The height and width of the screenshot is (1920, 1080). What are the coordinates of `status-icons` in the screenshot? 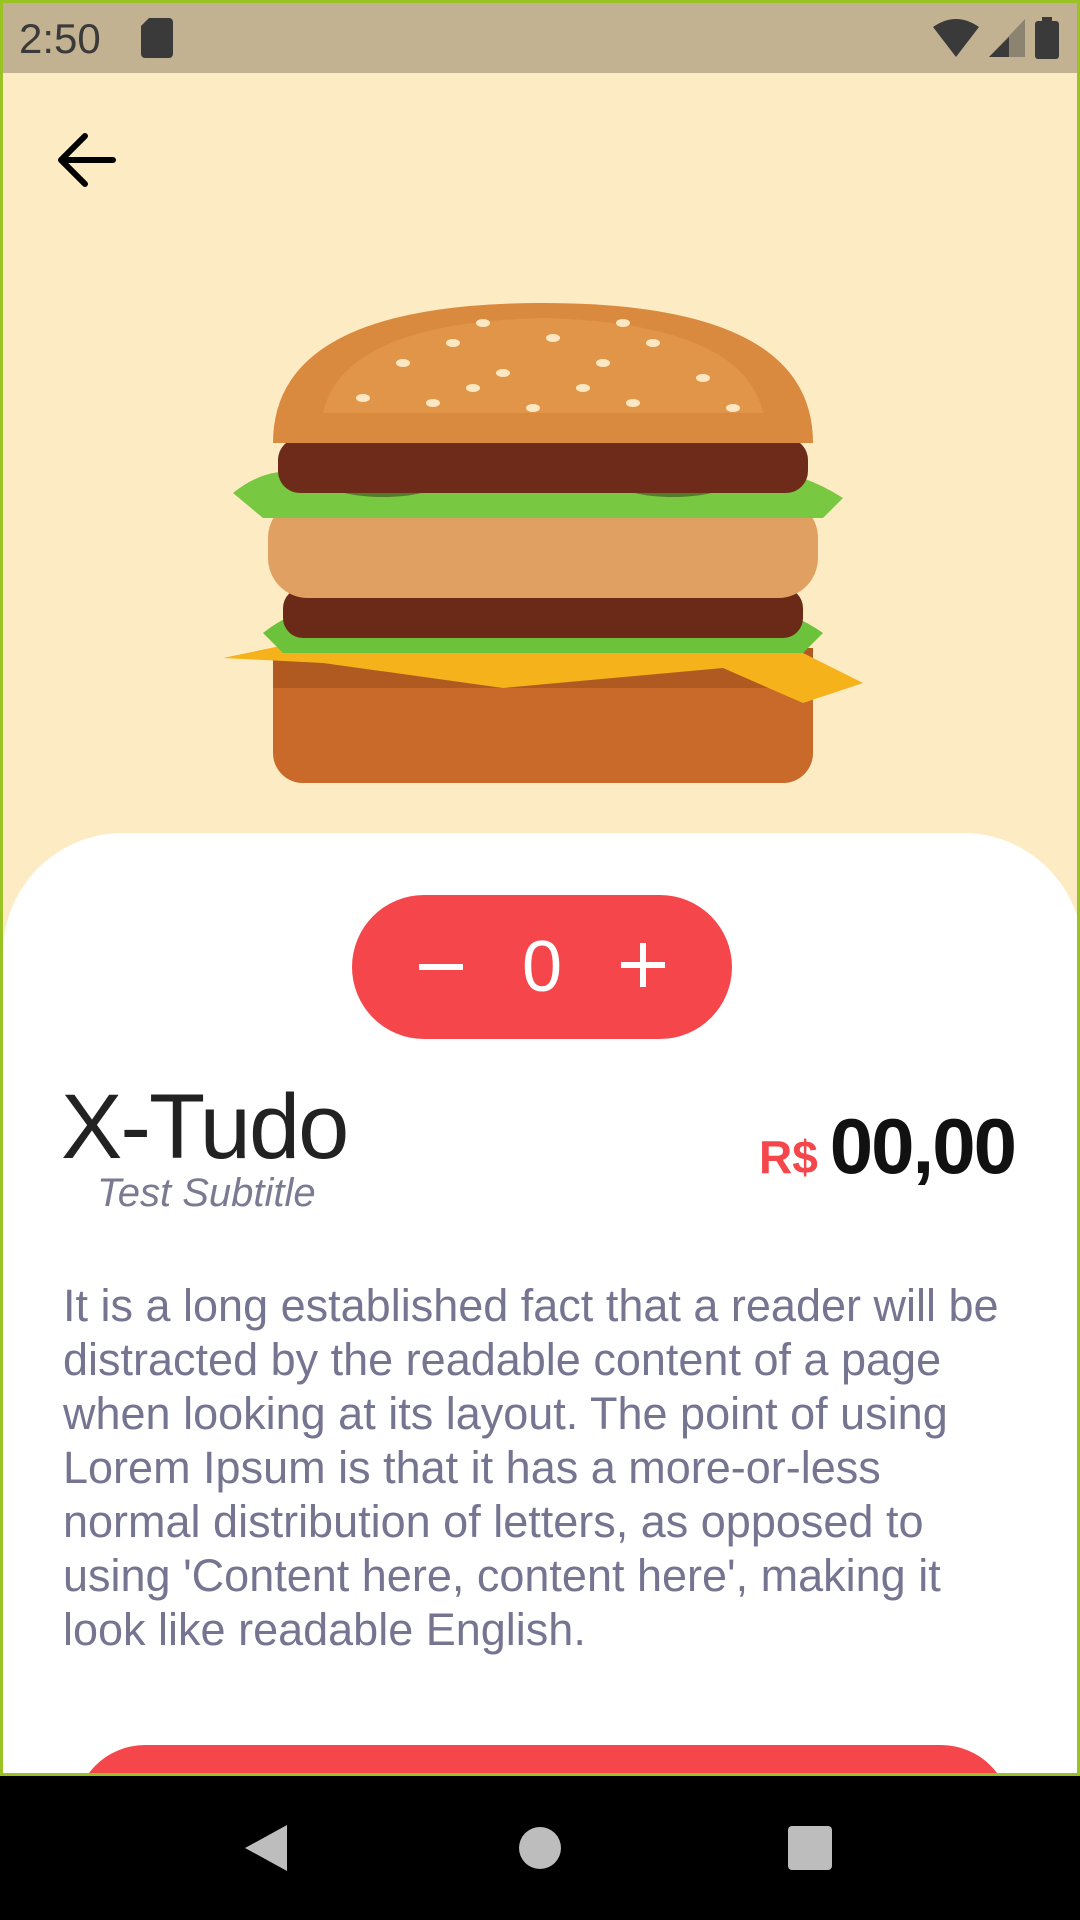 It's located at (996, 40).